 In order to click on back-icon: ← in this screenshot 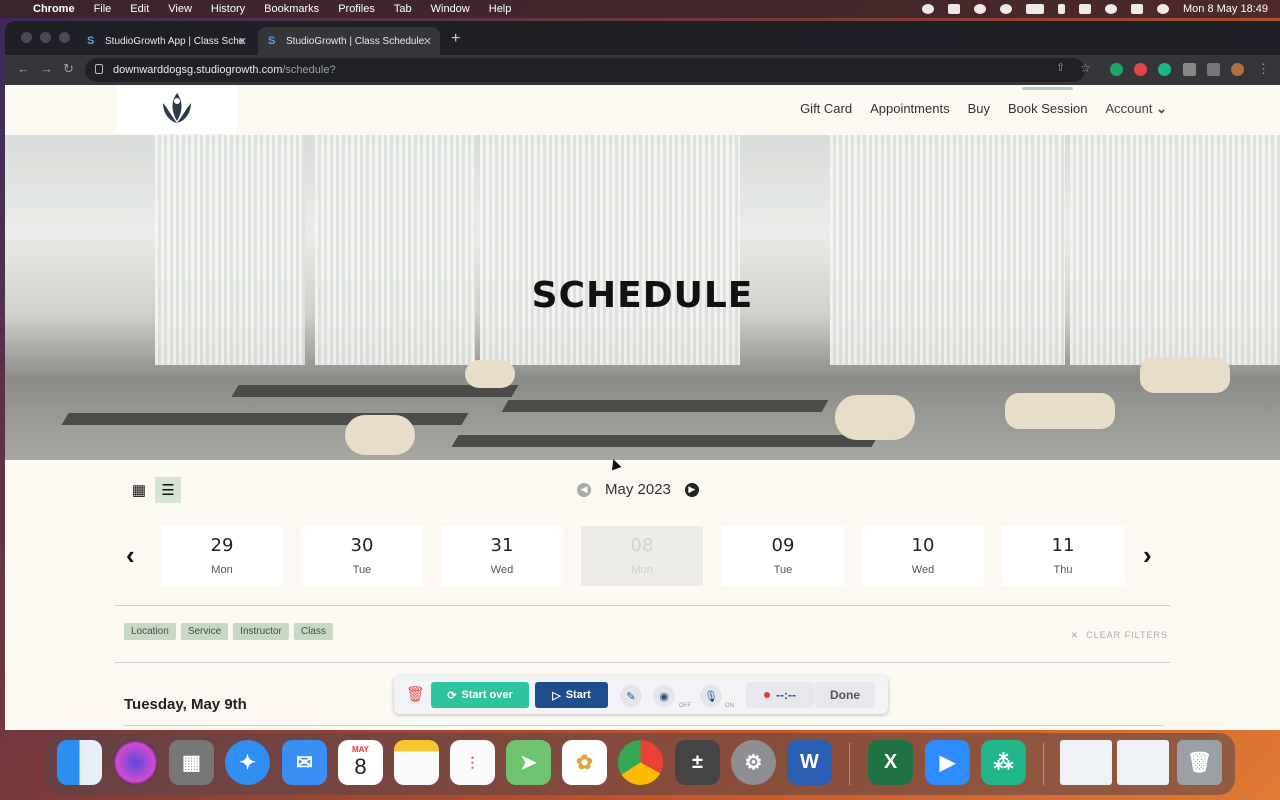, I will do `click(23, 68)`.